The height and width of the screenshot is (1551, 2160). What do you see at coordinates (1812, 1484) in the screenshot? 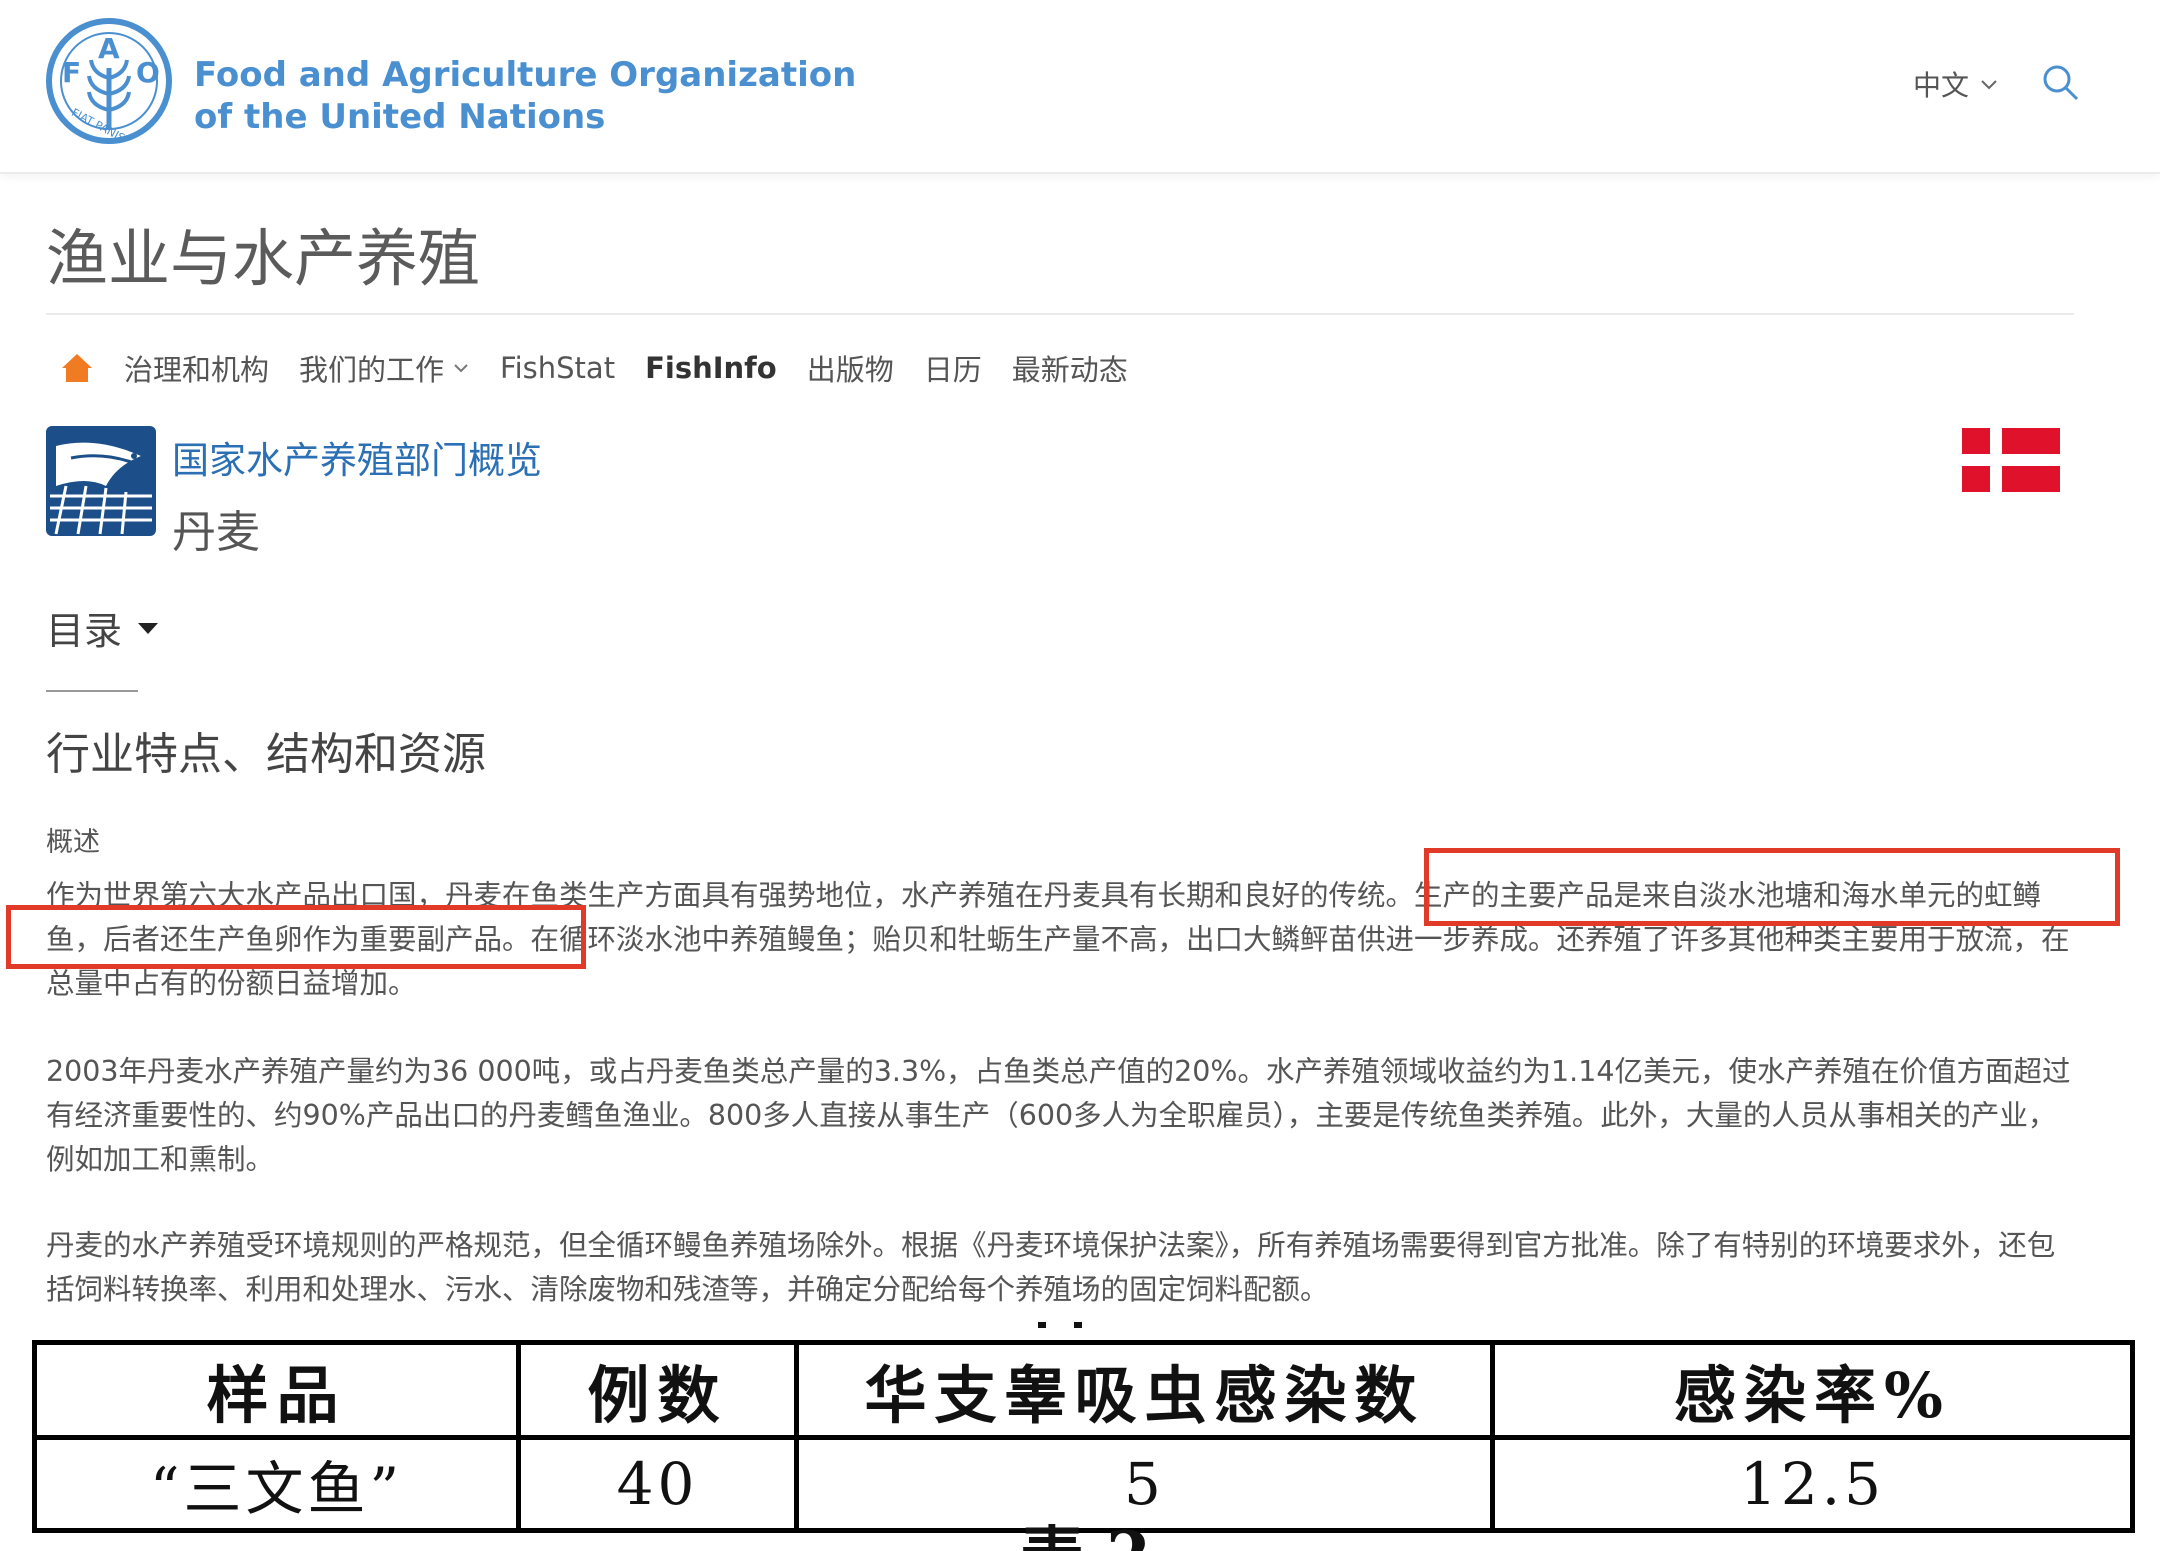
I see `table-cell: 12.5` at bounding box center [1812, 1484].